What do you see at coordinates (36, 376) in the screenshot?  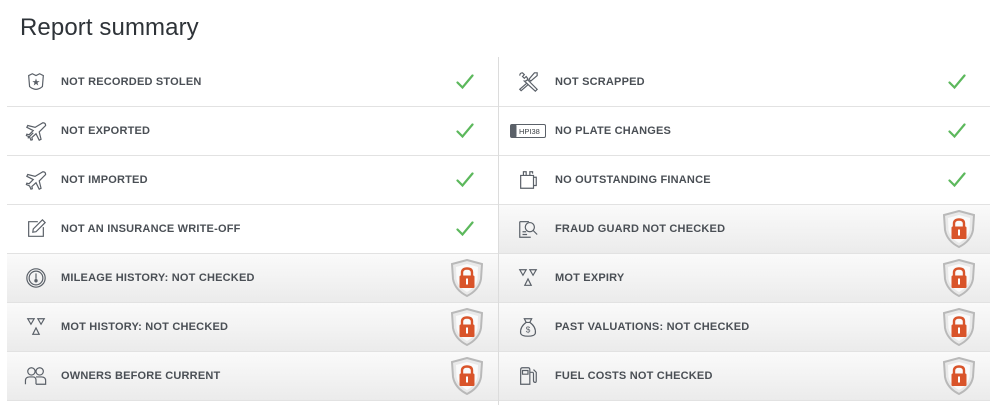 I see `owners-people-icon` at bounding box center [36, 376].